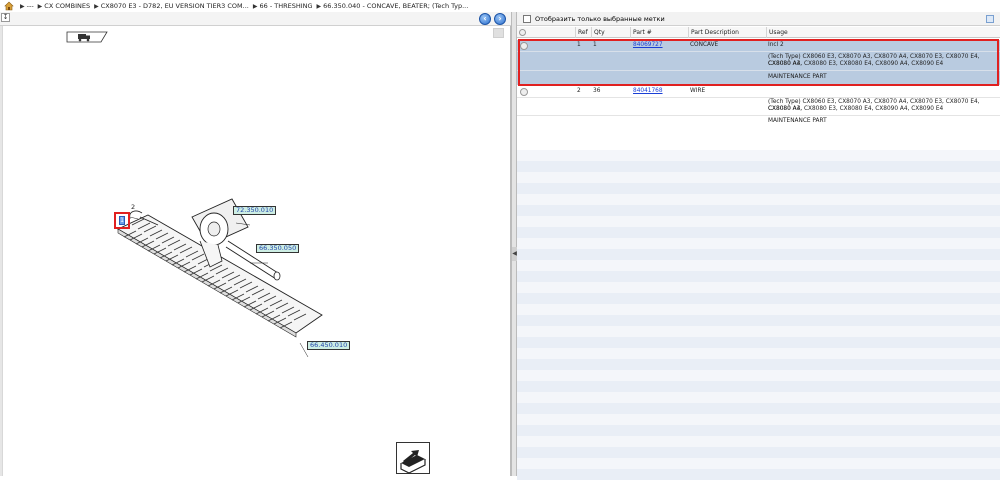 This screenshot has width=1000, height=480. Describe the element at coordinates (524, 92) in the screenshot. I see `row-select-icon` at that location.